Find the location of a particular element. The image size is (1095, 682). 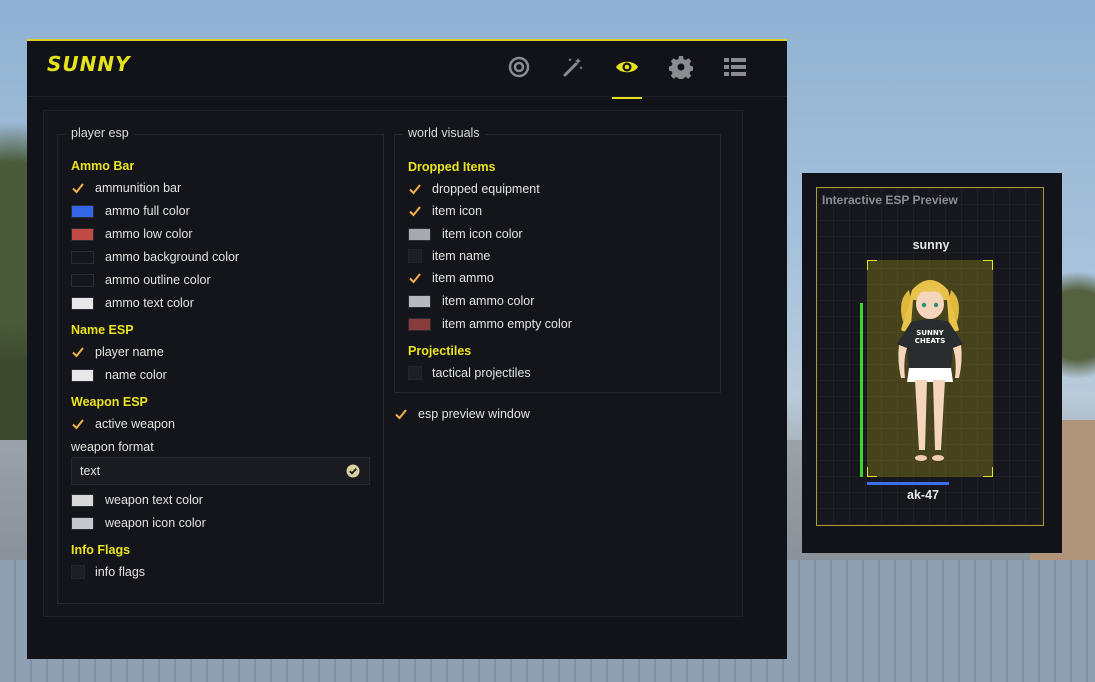

tab-visuals is located at coordinates (627, 77).